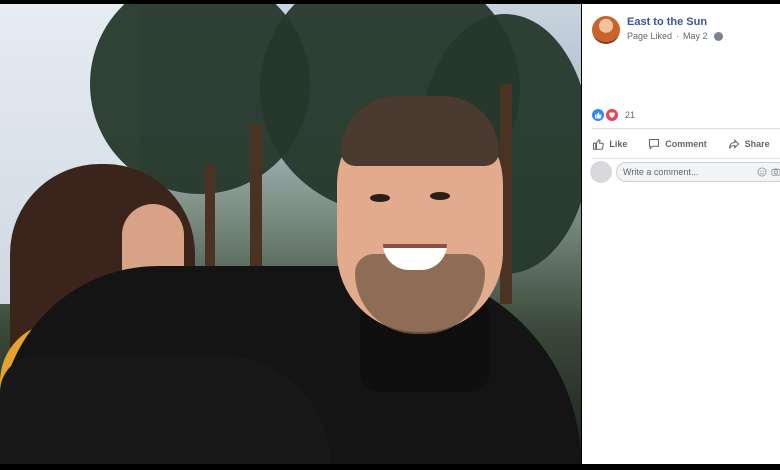  Describe the element at coordinates (601, 172) in the screenshot. I see `user-avatar` at that location.